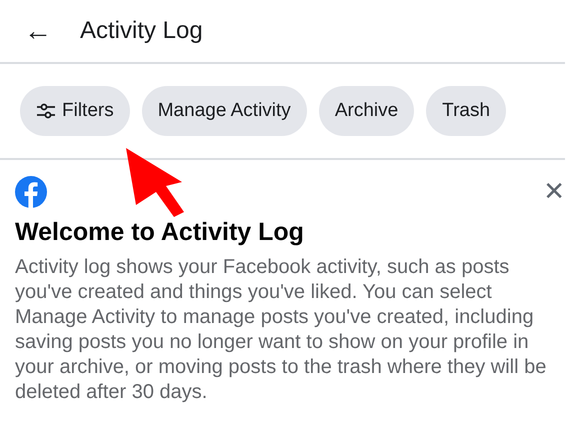 Image resolution: width=585 pixels, height=429 pixels. Describe the element at coordinates (38, 31) in the screenshot. I see `back-button: ←` at that location.